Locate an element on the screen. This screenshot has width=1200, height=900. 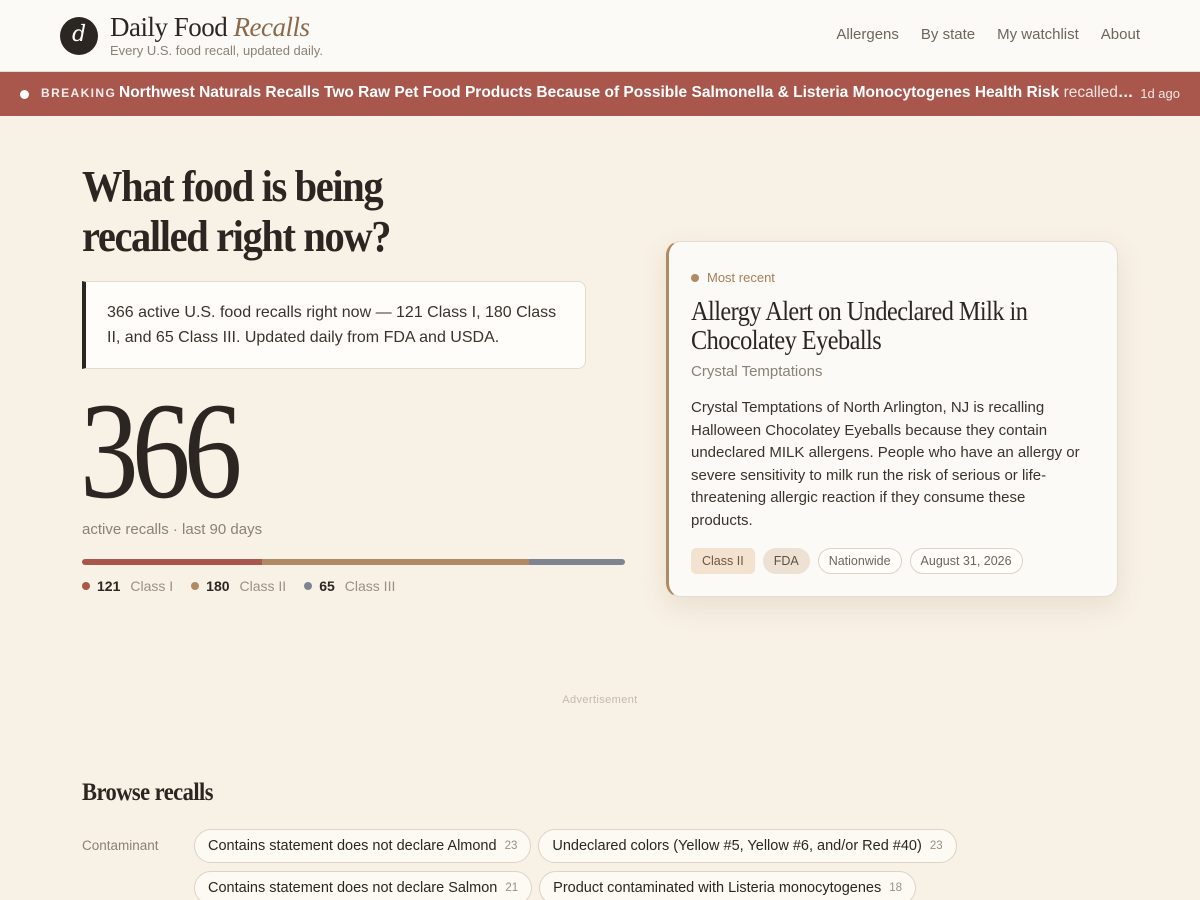
card-tags: Class II FDA Nationwide August 31, 2026 is located at coordinates (857, 561).